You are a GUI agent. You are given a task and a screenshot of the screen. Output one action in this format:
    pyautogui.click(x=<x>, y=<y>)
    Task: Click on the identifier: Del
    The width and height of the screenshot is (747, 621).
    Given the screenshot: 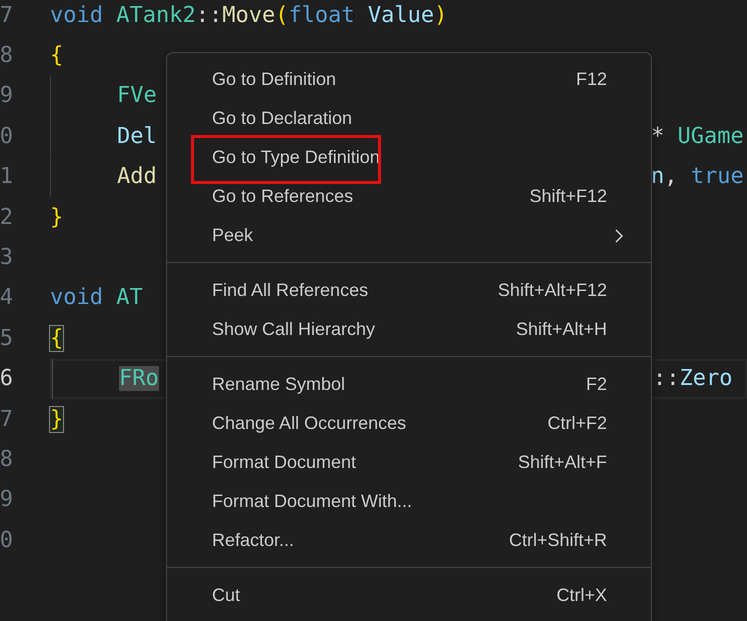 What is the action you would take?
    pyautogui.click(x=137, y=136)
    